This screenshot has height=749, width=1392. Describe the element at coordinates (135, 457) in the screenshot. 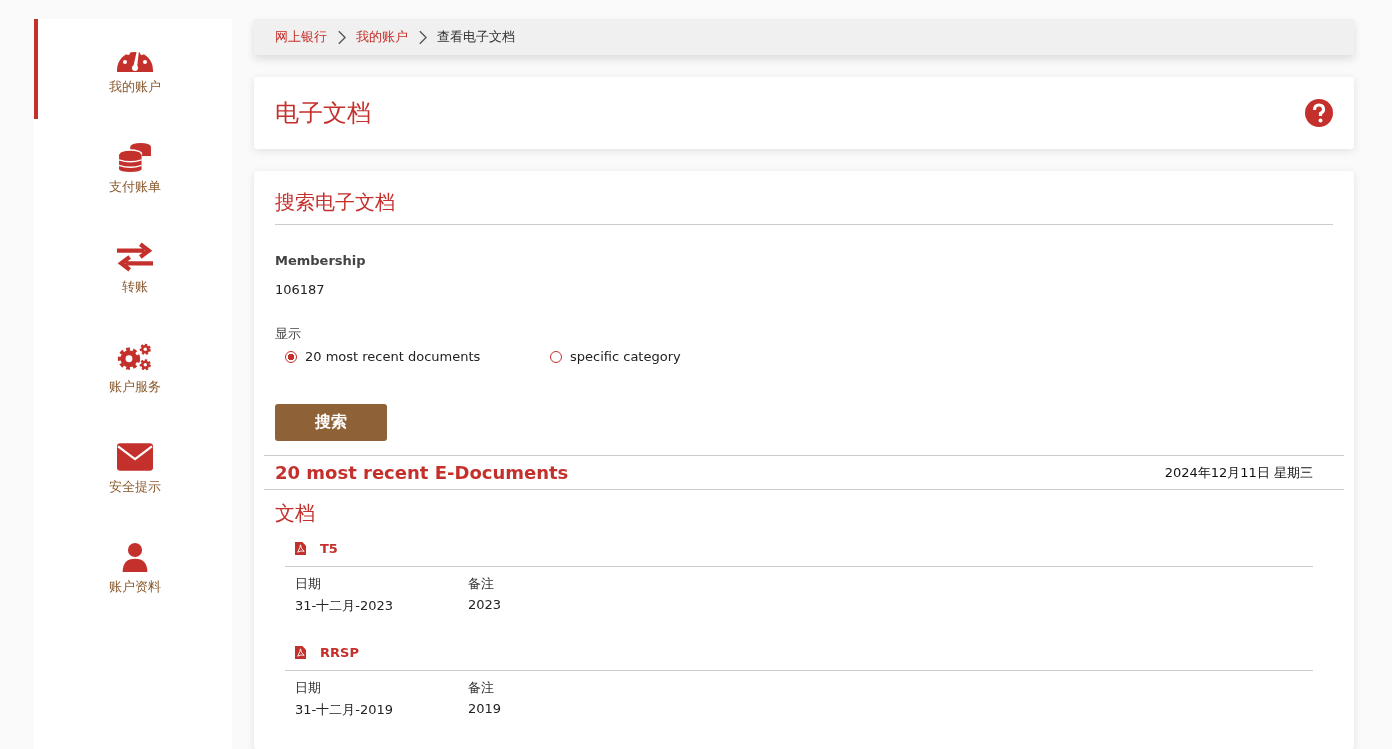

I see `envelope-icon` at that location.